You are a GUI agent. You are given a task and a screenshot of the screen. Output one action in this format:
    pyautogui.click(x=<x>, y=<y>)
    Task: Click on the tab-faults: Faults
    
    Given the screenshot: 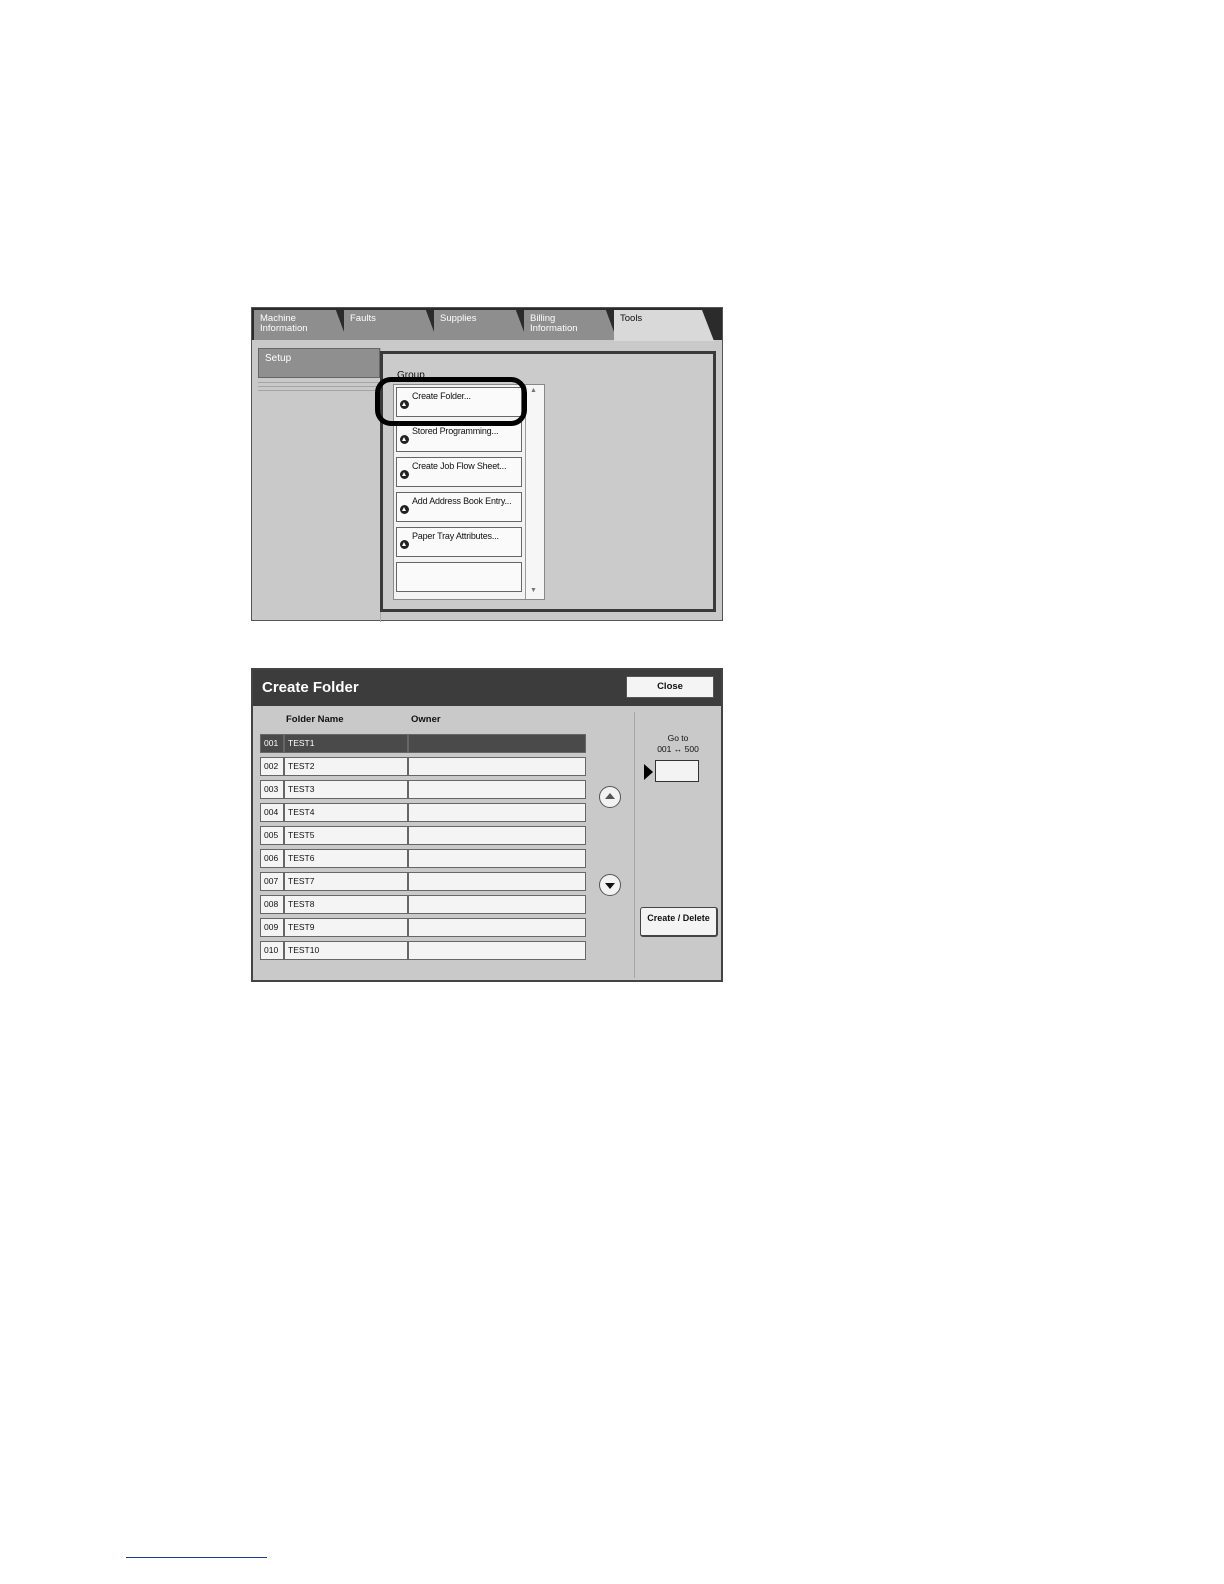 What is the action you would take?
    pyautogui.click(x=390, y=325)
    